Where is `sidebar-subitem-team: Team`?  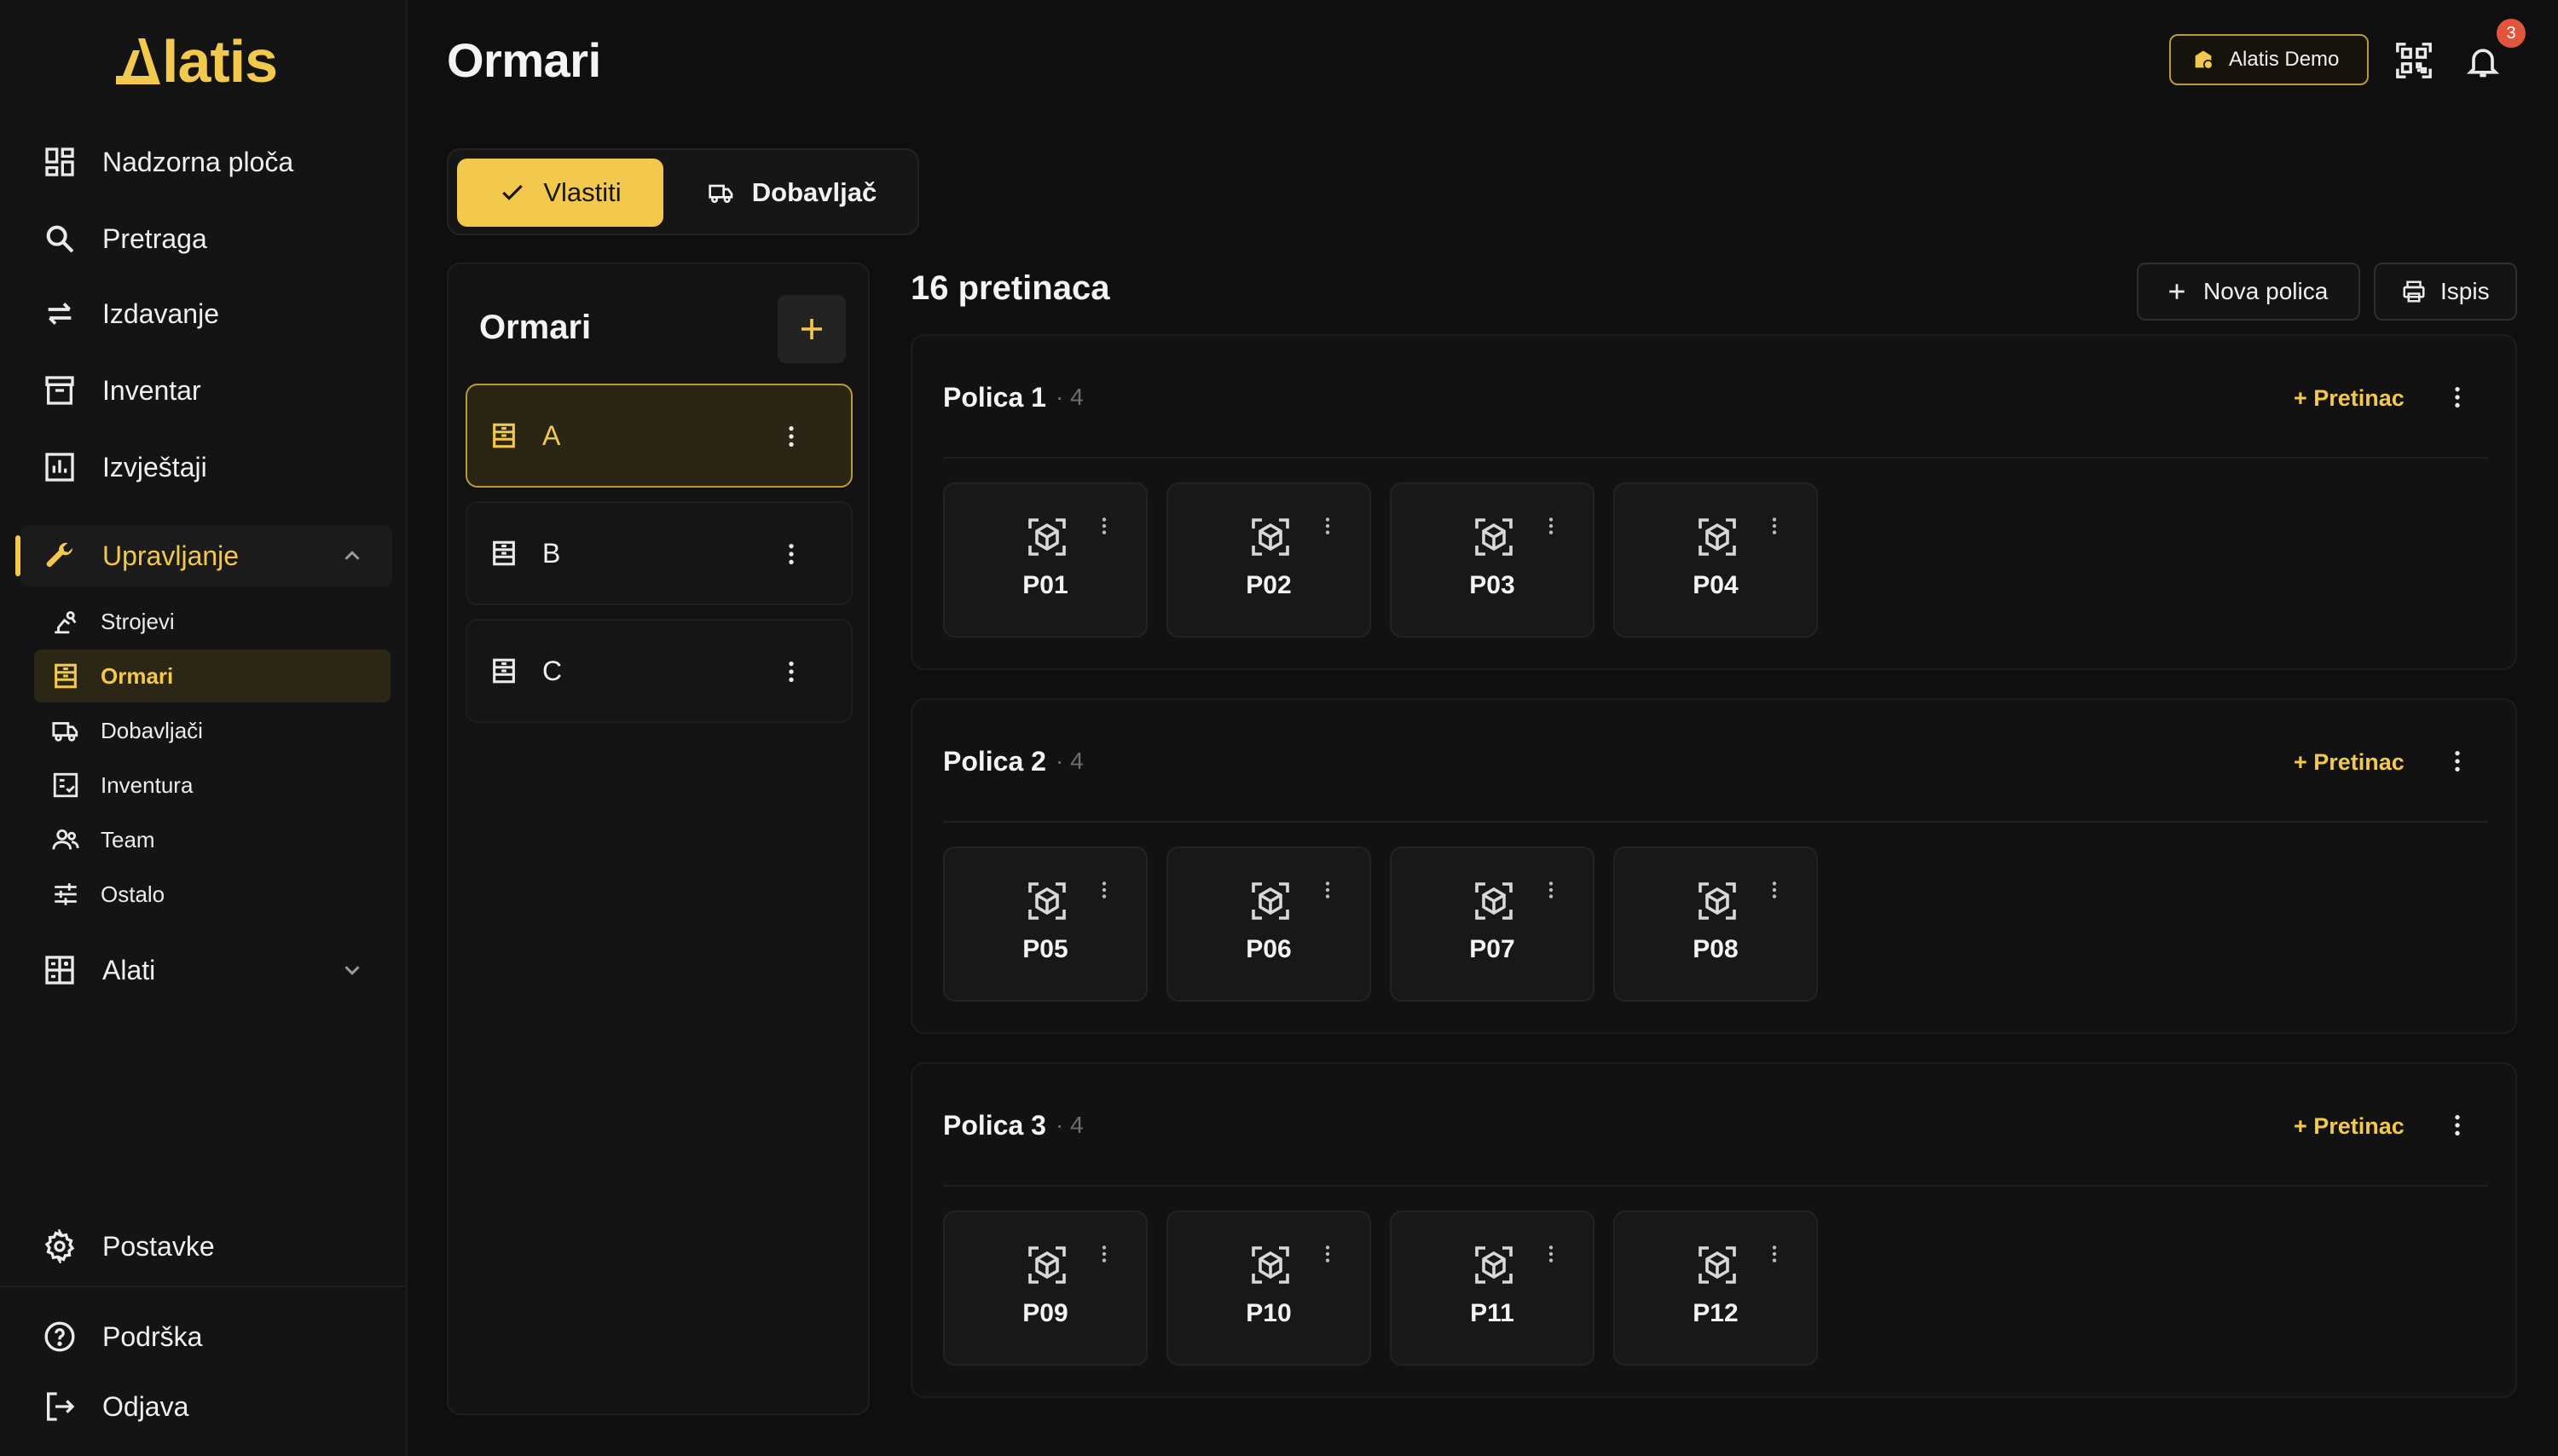
sidebar-subitem-team: Team is located at coordinates (213, 839).